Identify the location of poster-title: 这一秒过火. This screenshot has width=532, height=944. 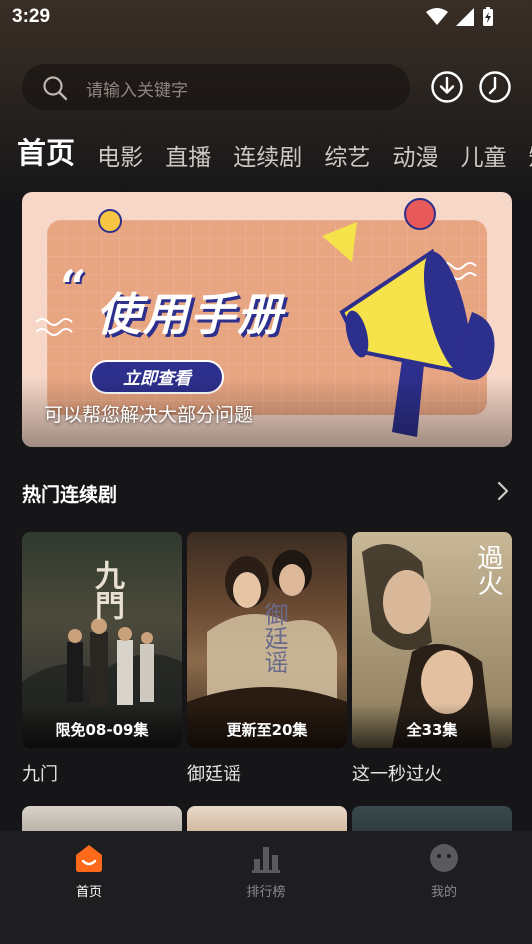
(397, 773).